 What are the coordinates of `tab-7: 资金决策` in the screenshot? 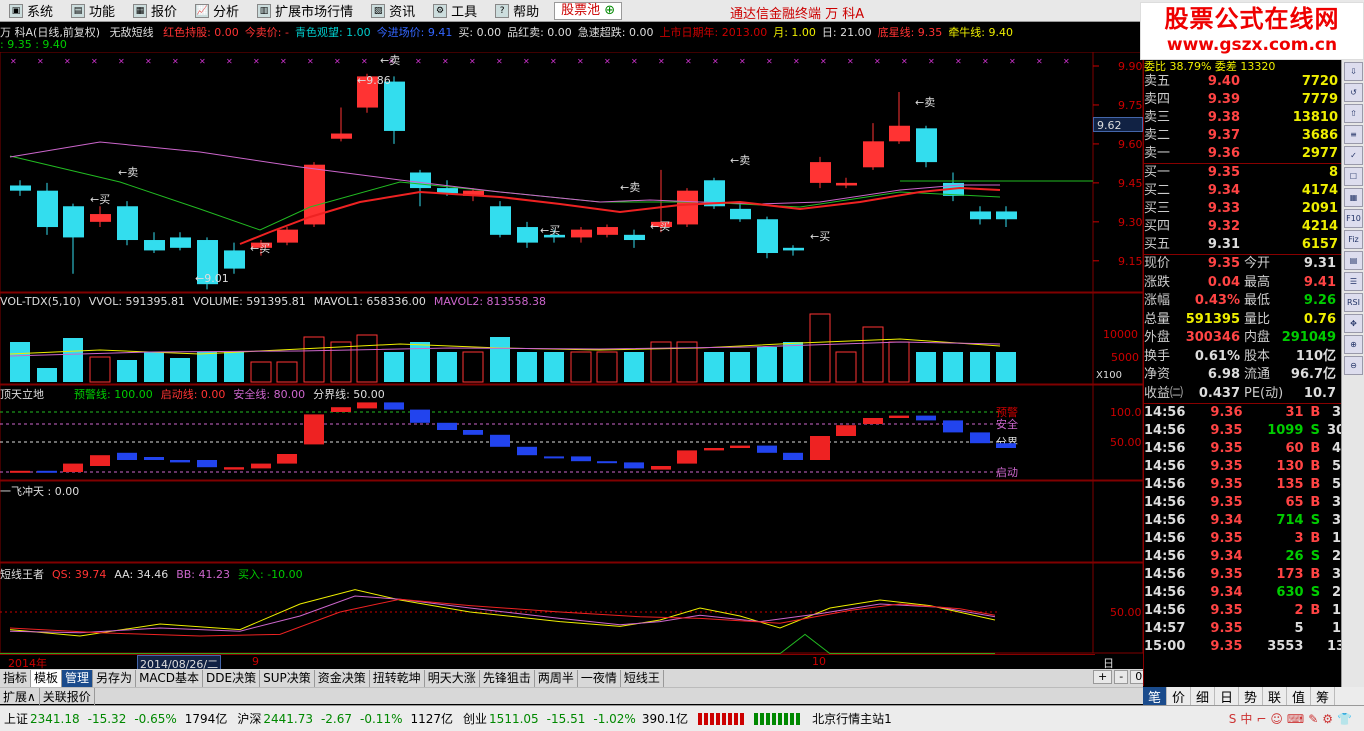 It's located at (342, 678).